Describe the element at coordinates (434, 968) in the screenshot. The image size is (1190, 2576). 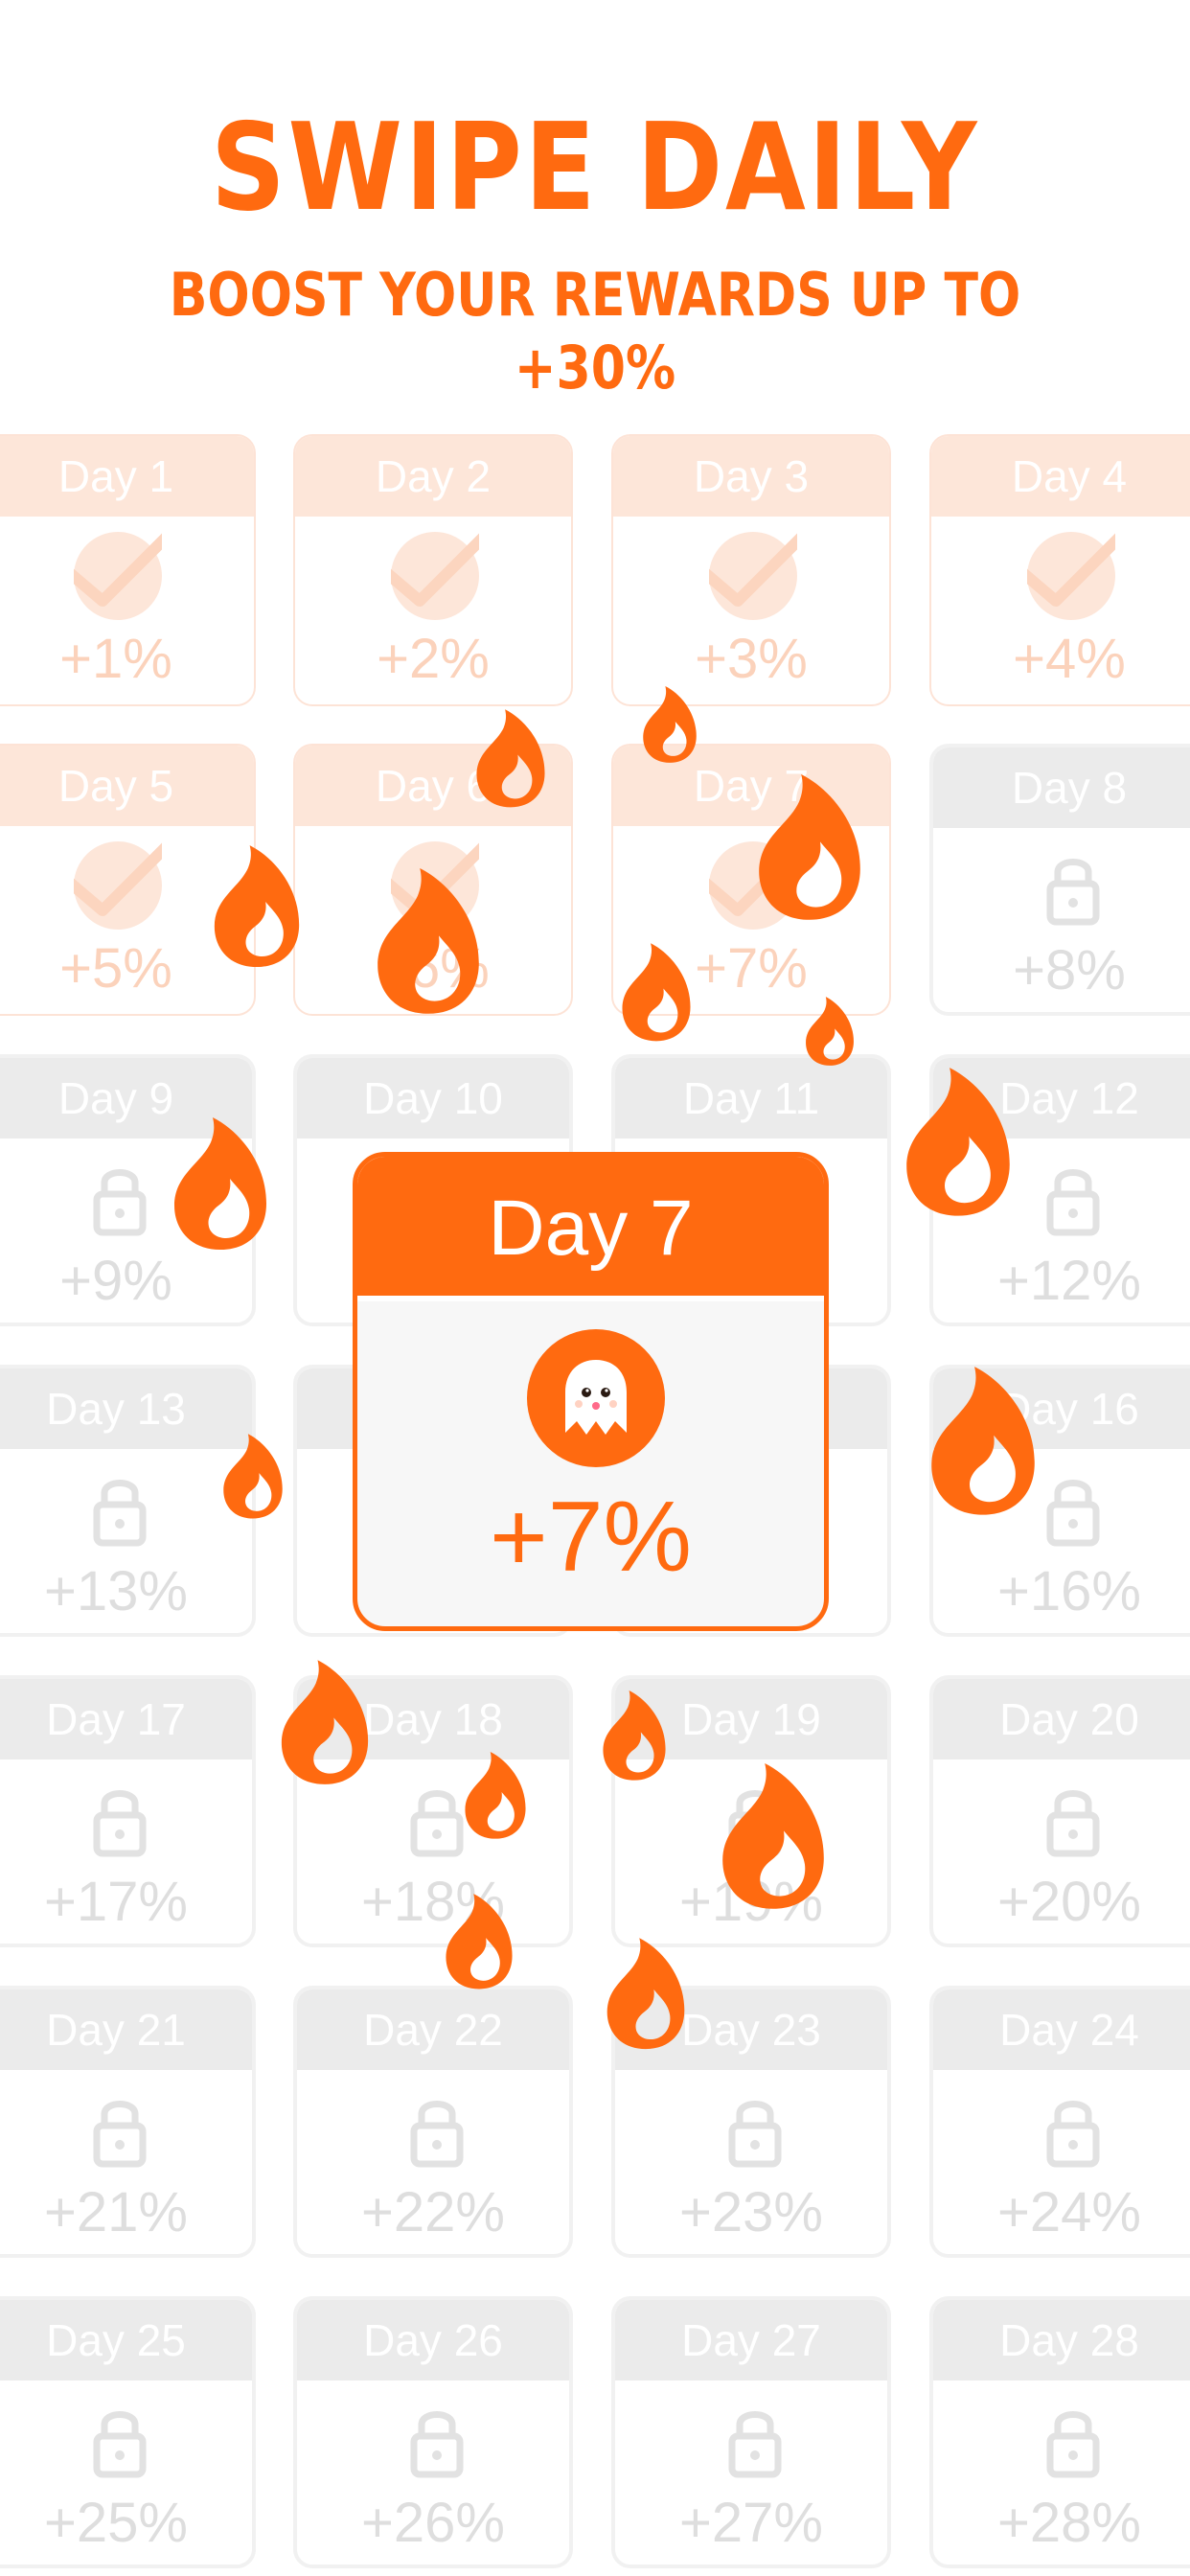
I see `day-bonus: +6%` at that location.